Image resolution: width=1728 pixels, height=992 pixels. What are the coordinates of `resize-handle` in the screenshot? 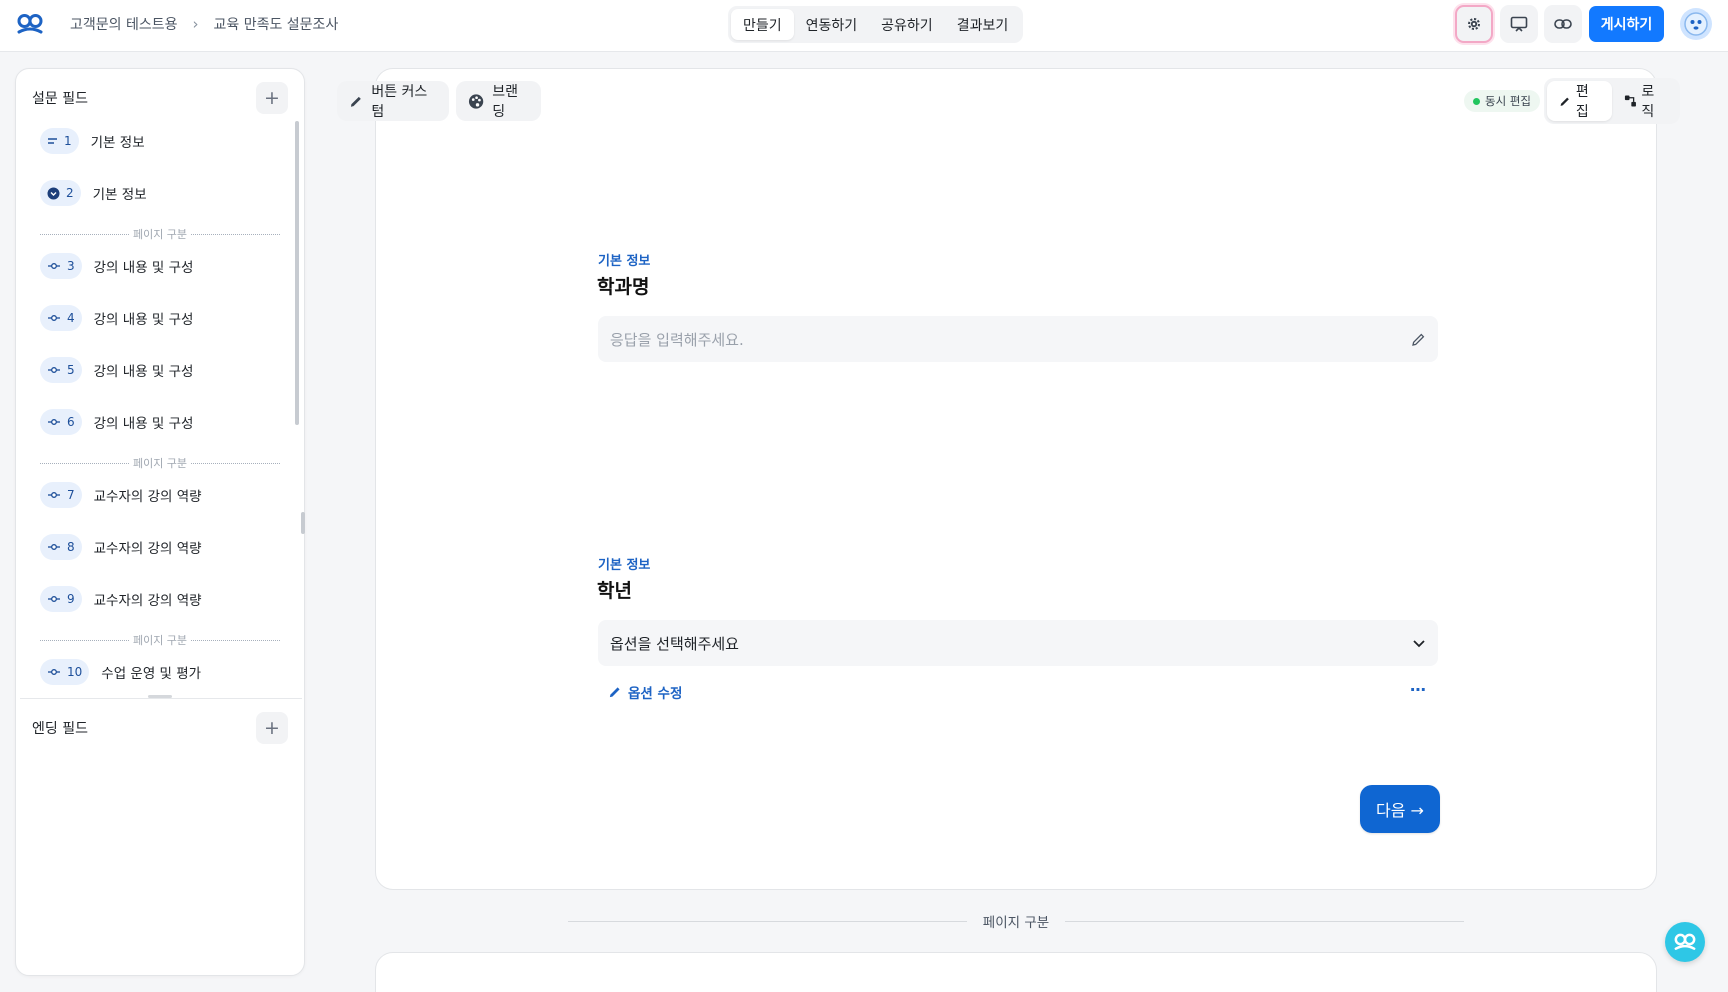 It's located at (160, 696).